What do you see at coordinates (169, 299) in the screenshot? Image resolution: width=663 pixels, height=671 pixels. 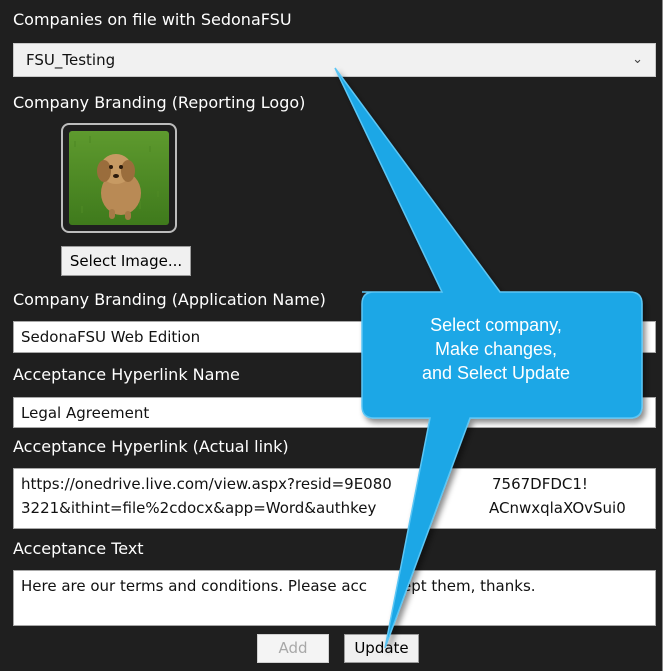 I see `app-name-label: Company Branding (Application Name)` at bounding box center [169, 299].